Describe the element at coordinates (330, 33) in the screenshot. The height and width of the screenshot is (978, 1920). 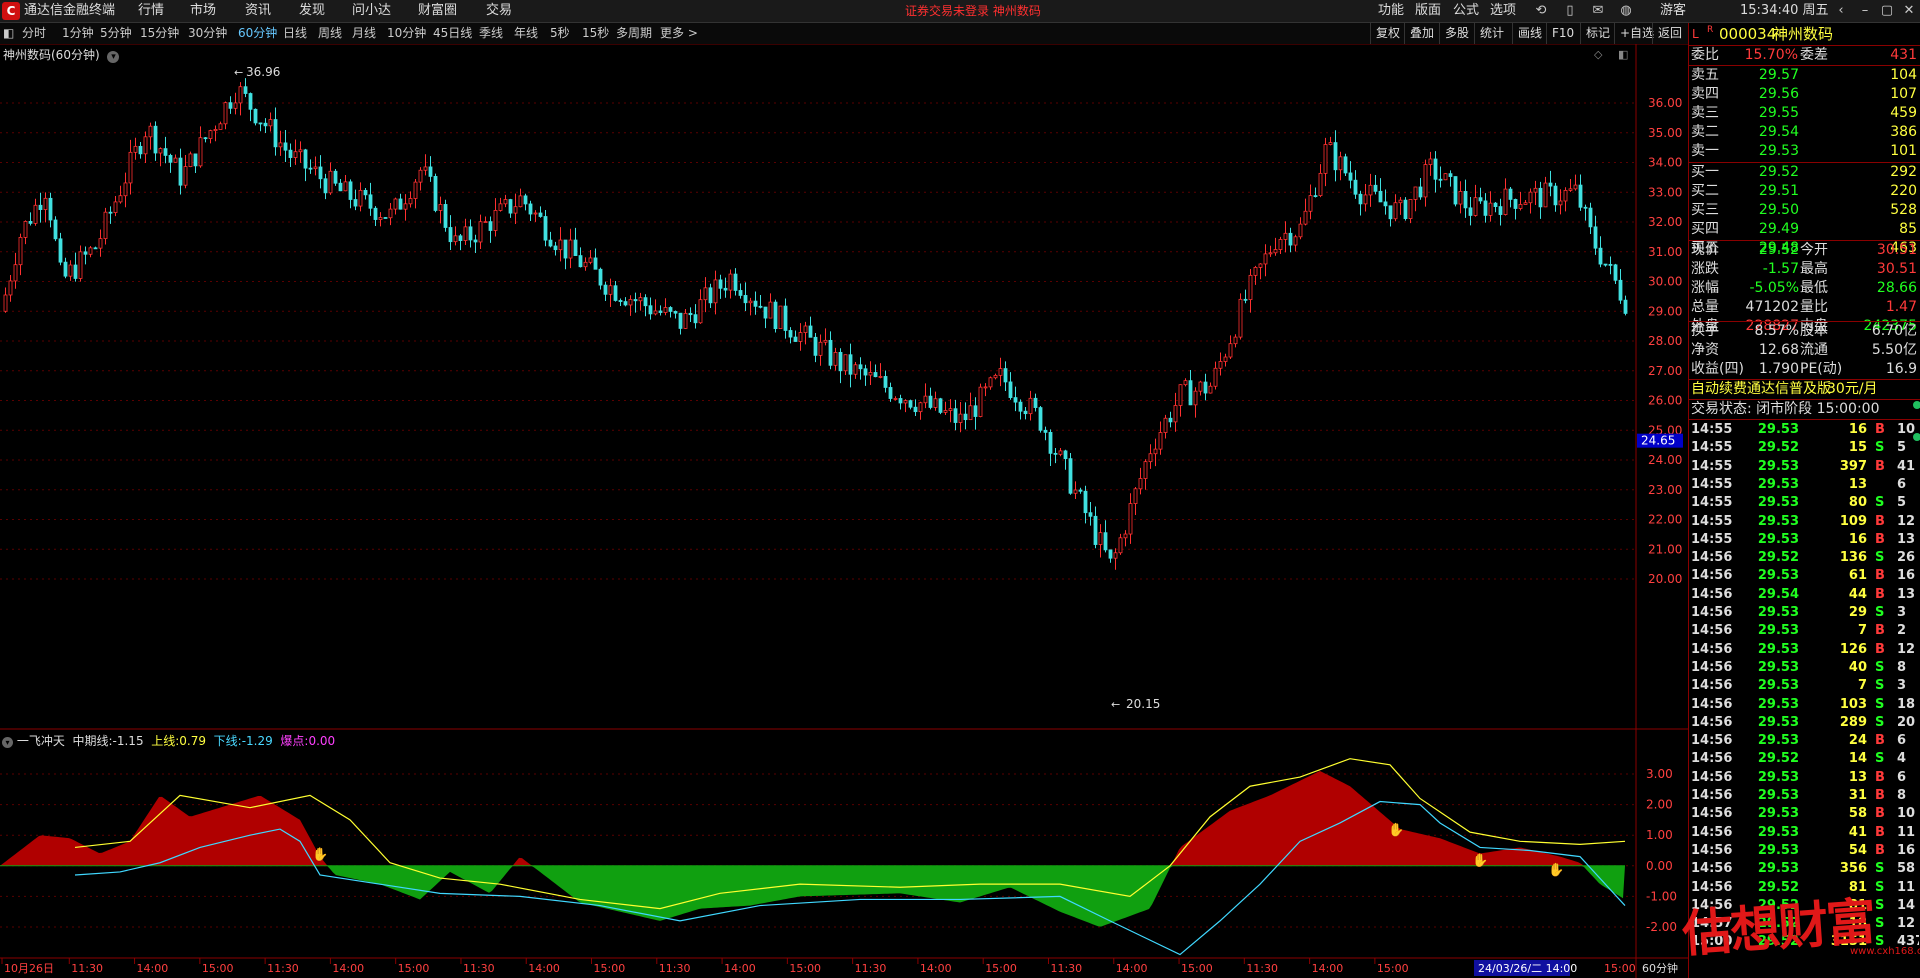
I see `period-tab-7: 周线` at that location.